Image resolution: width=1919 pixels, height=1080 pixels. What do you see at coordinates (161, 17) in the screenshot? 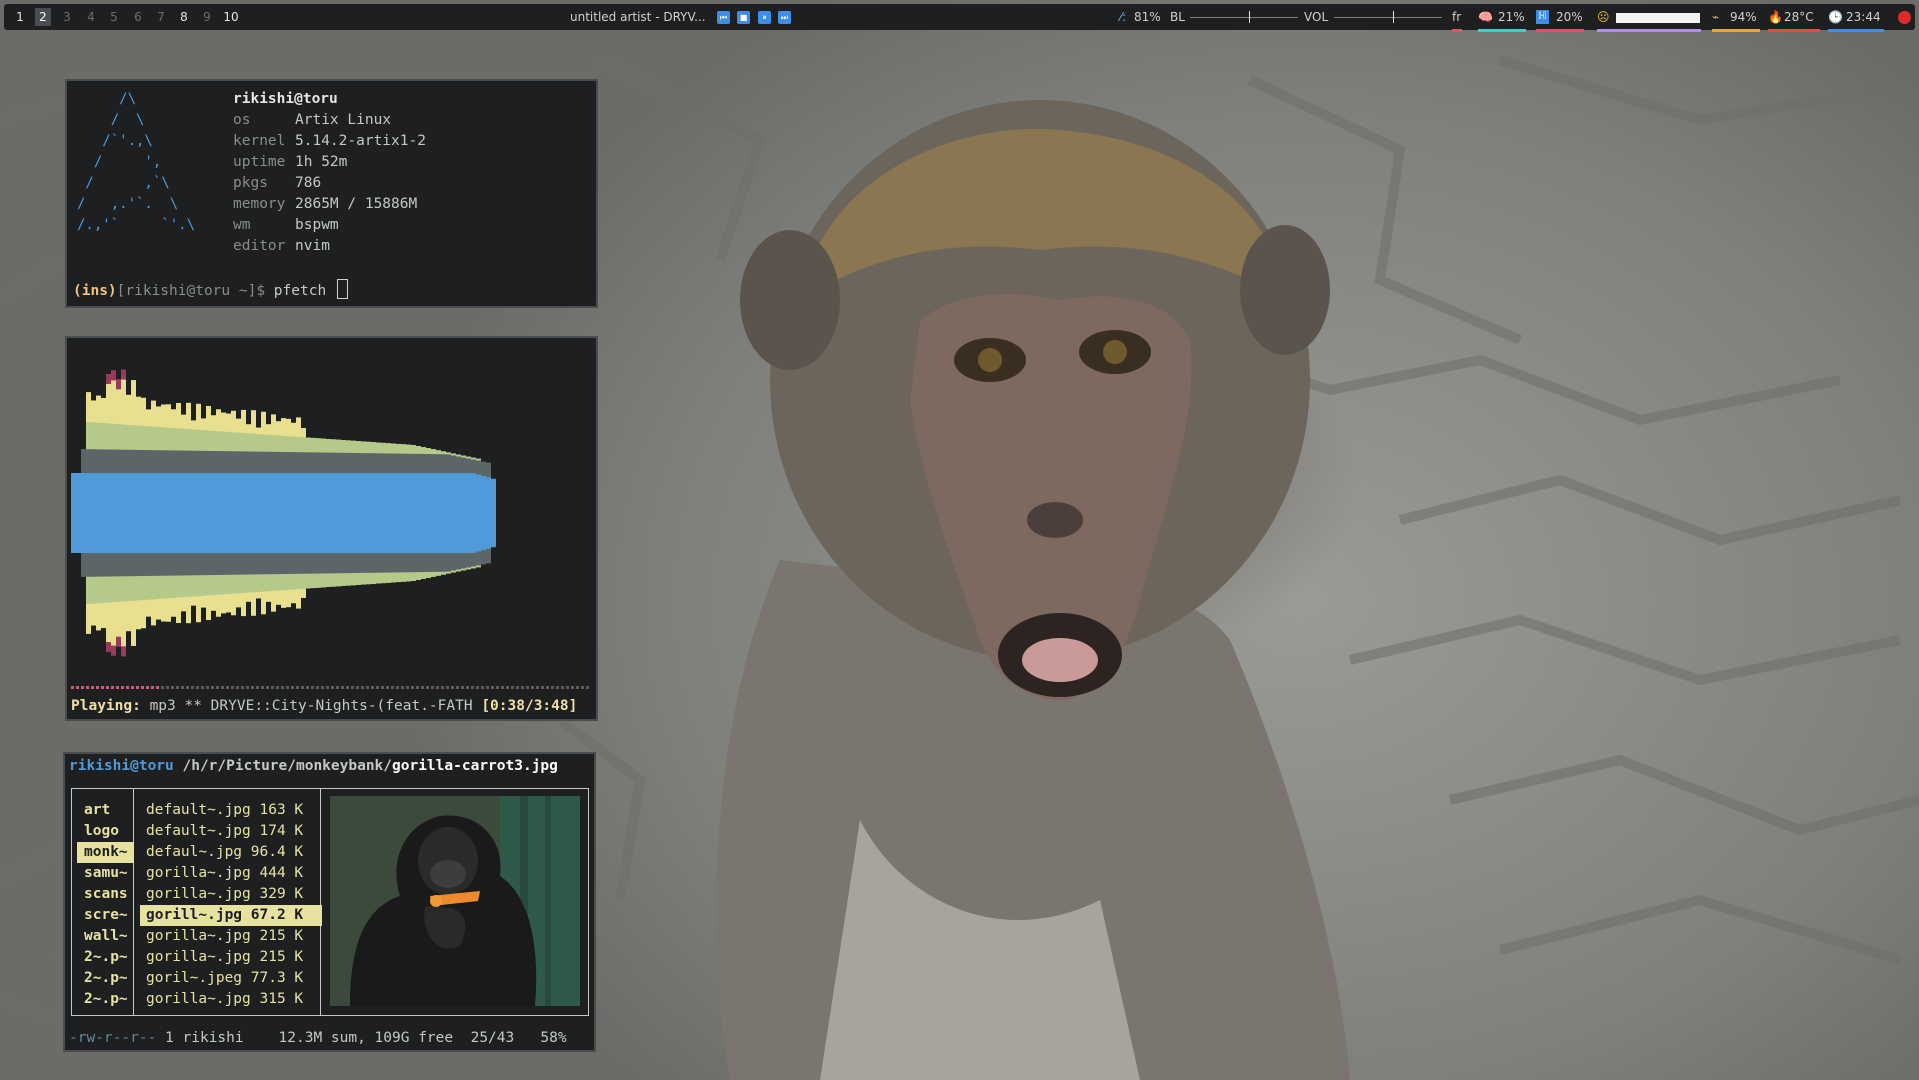
I see `workspace-7: 7` at bounding box center [161, 17].